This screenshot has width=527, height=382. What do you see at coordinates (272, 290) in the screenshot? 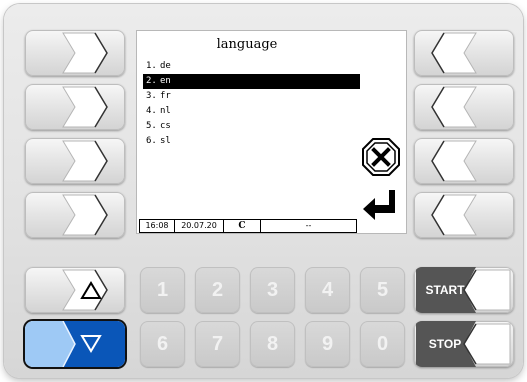
I see `key-3: 3` at bounding box center [272, 290].